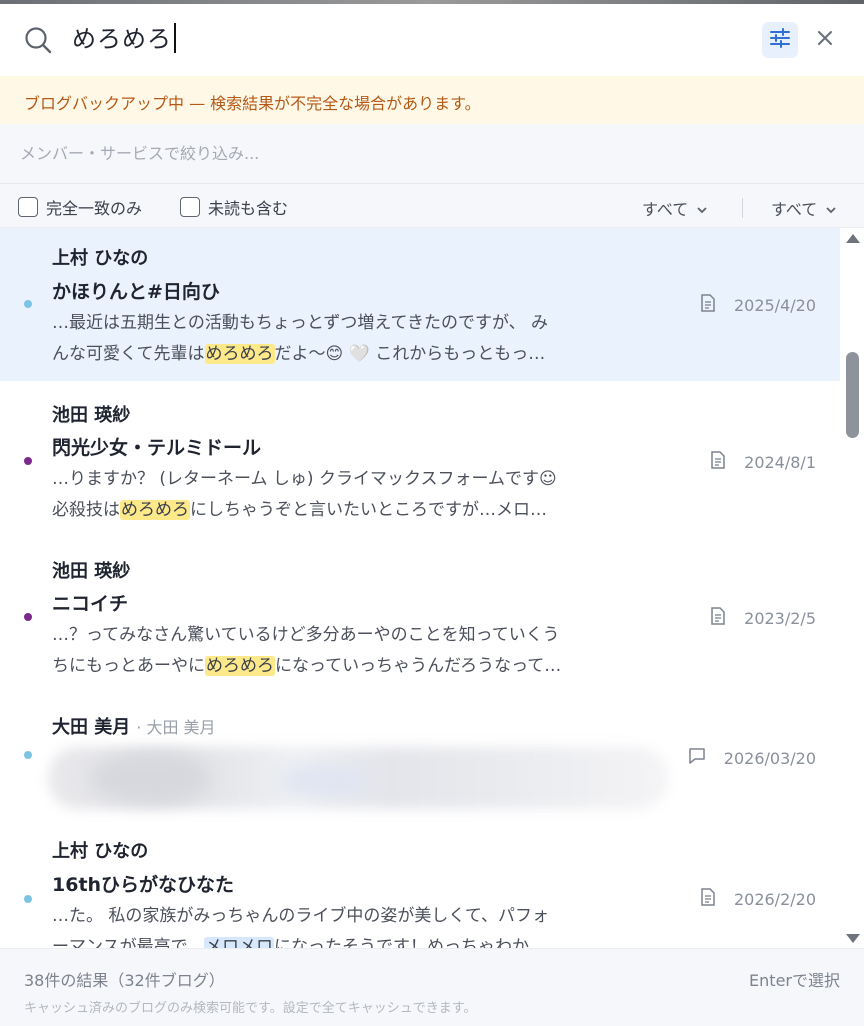 The image size is (864, 1026). I want to click on result-date: 2026/03/20, so click(769, 758).